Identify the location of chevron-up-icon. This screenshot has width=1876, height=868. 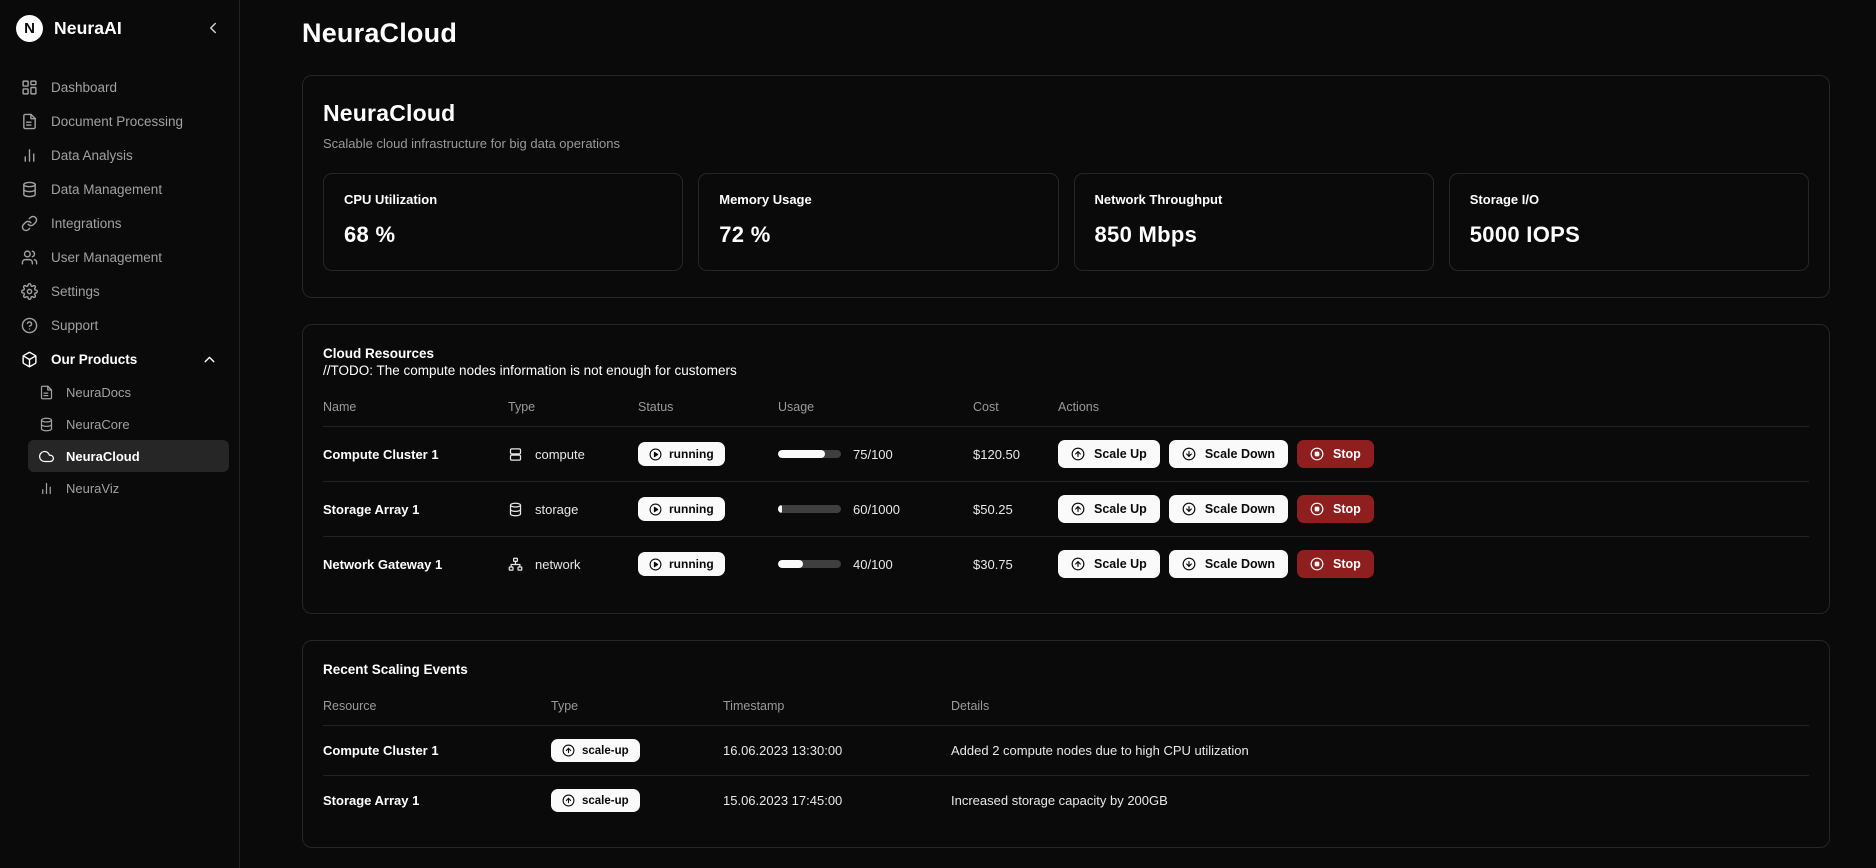
(209, 359).